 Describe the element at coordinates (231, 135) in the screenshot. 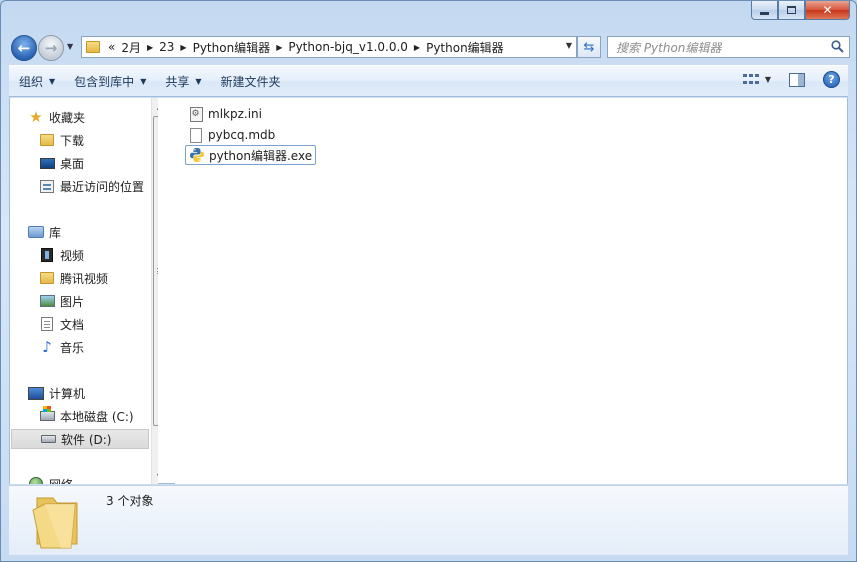

I see `file-item: pybcq.mdb` at that location.